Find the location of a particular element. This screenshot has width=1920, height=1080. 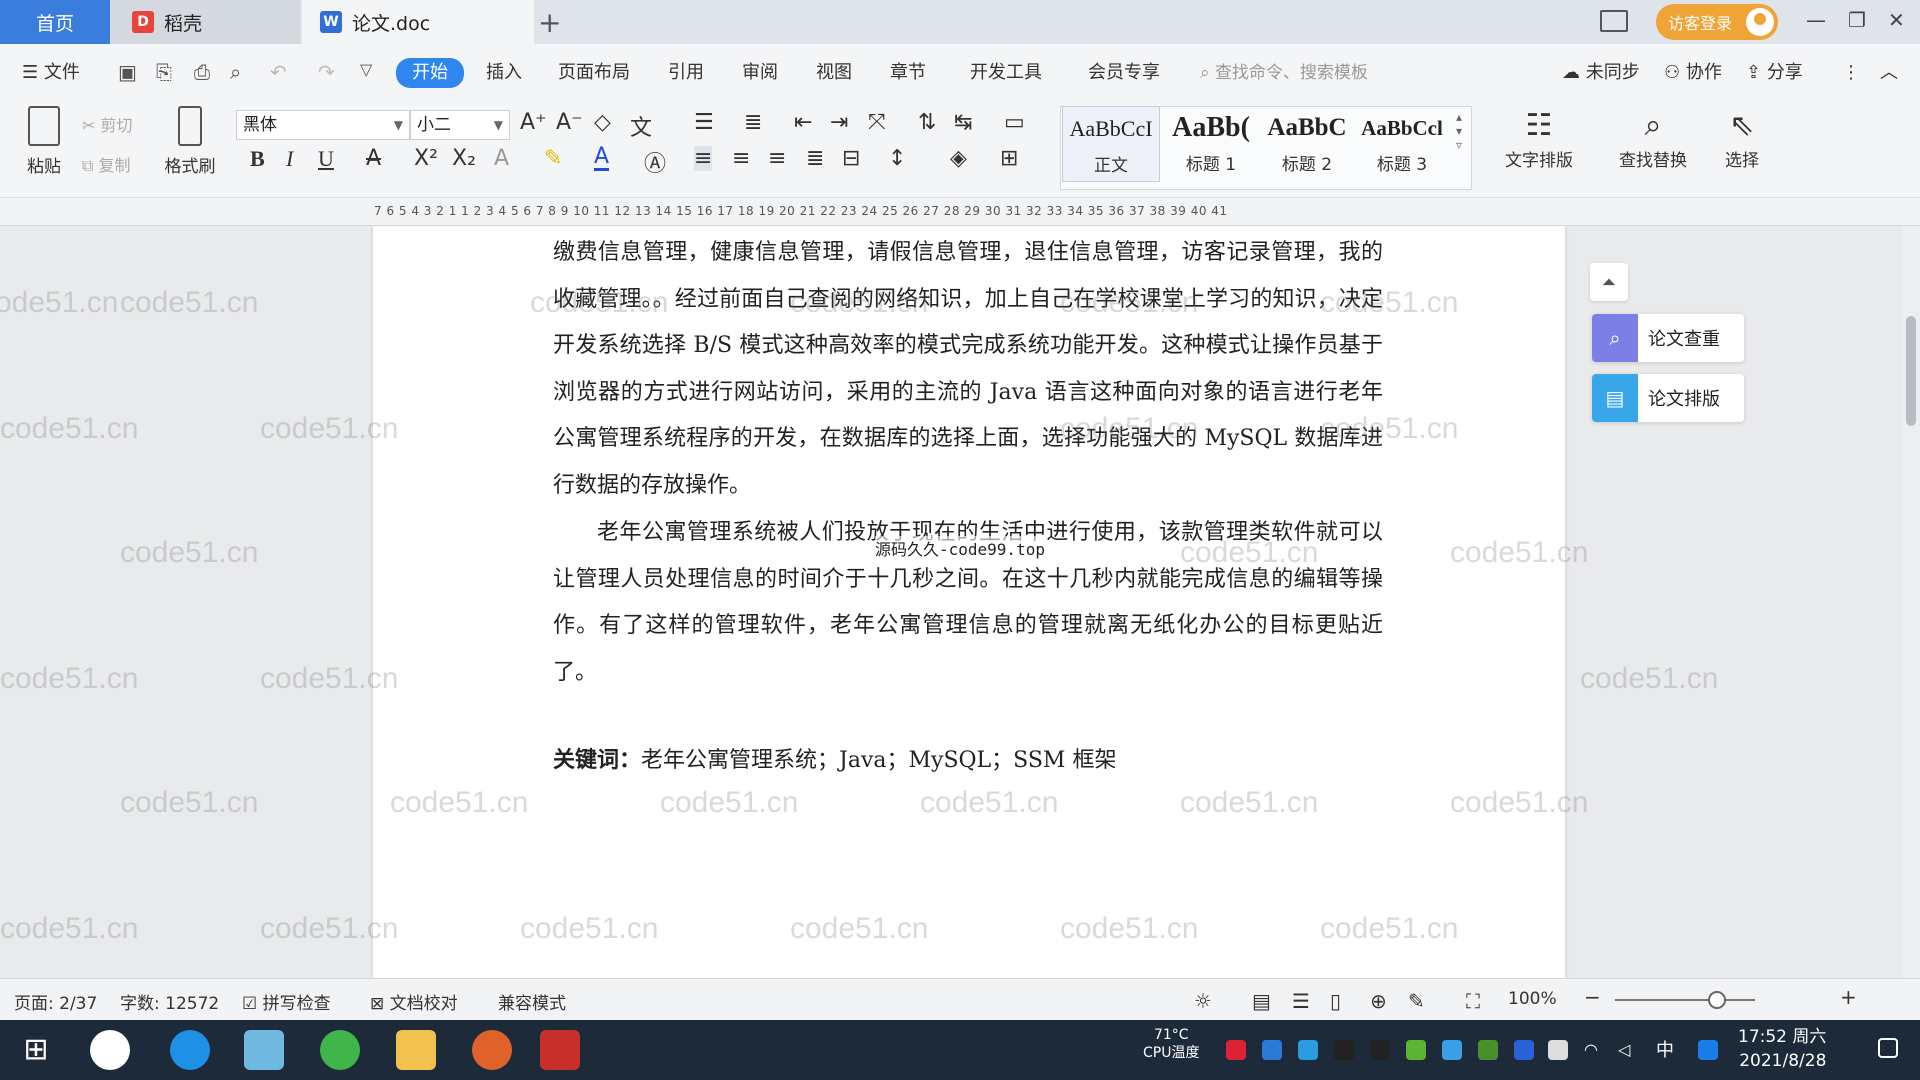

new-tab-button: + is located at coordinates (549, 22).